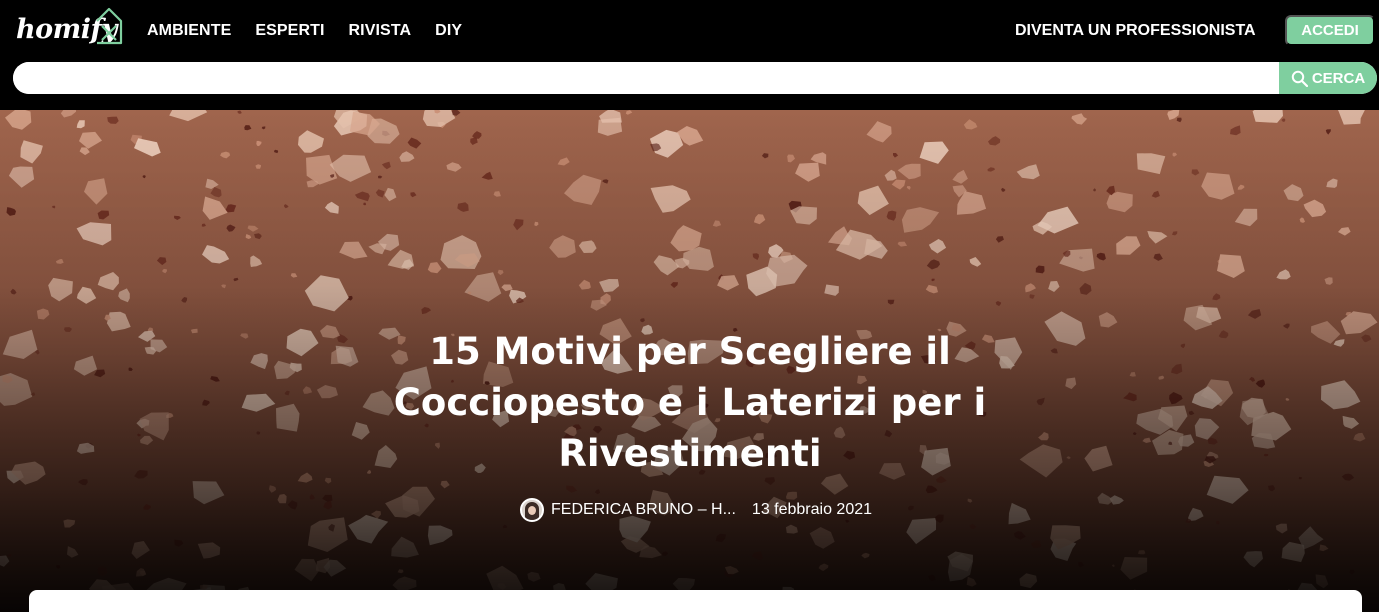  What do you see at coordinates (380, 31) in the screenshot?
I see `nav-item-rivista: RIVISTA` at bounding box center [380, 31].